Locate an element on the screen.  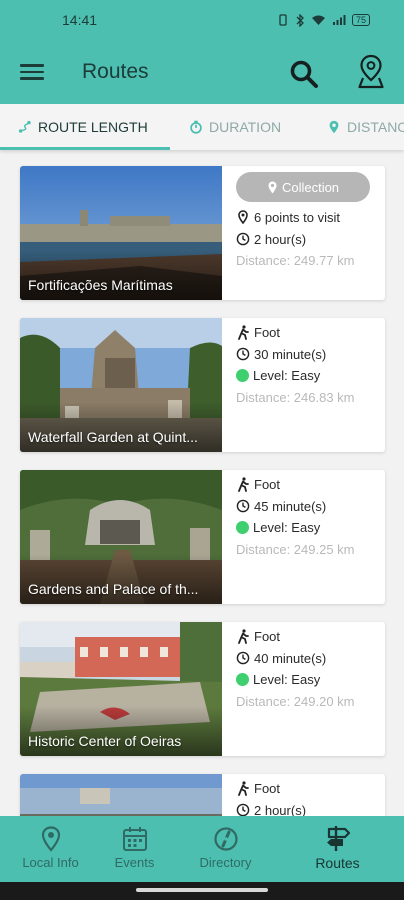
hamburger-icon is located at coordinates (32, 65).